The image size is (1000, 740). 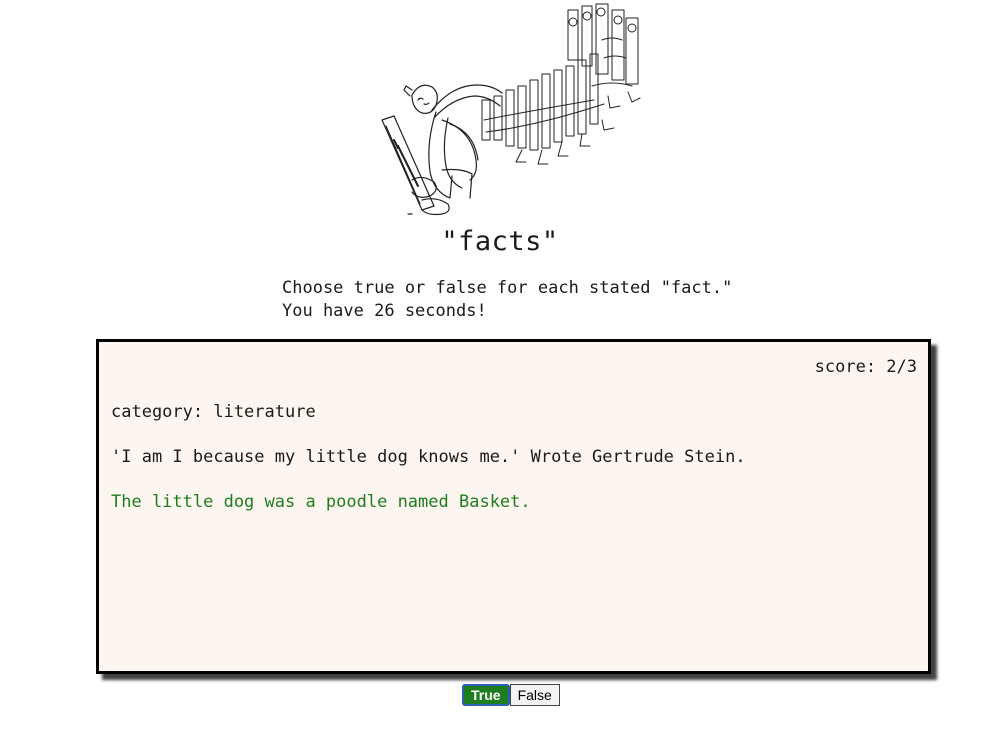 What do you see at coordinates (865, 367) in the screenshot?
I see `score-display: score: 2/3` at bounding box center [865, 367].